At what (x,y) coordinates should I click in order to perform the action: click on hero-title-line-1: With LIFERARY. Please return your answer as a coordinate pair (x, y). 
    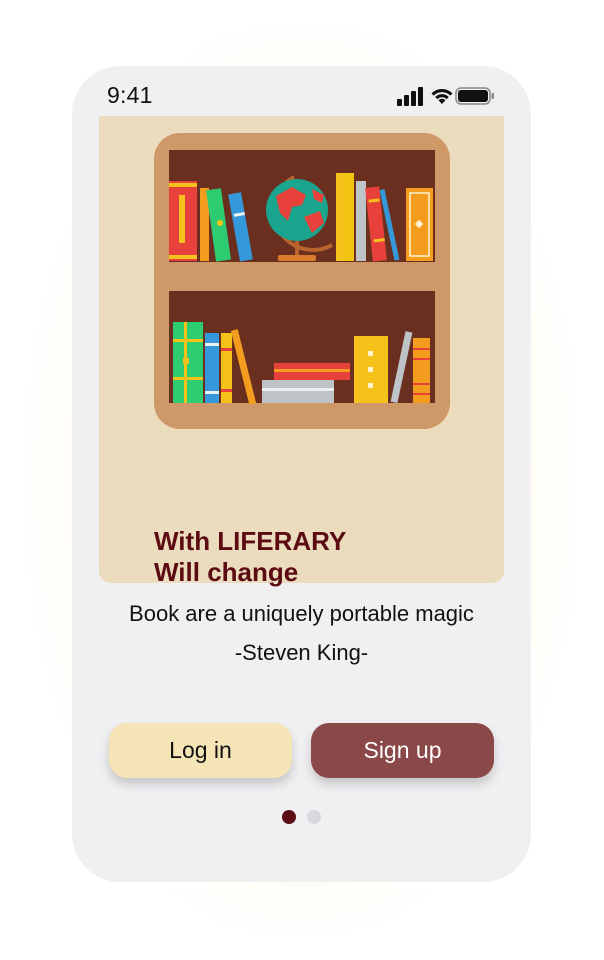
    Looking at the image, I should click on (250, 541).